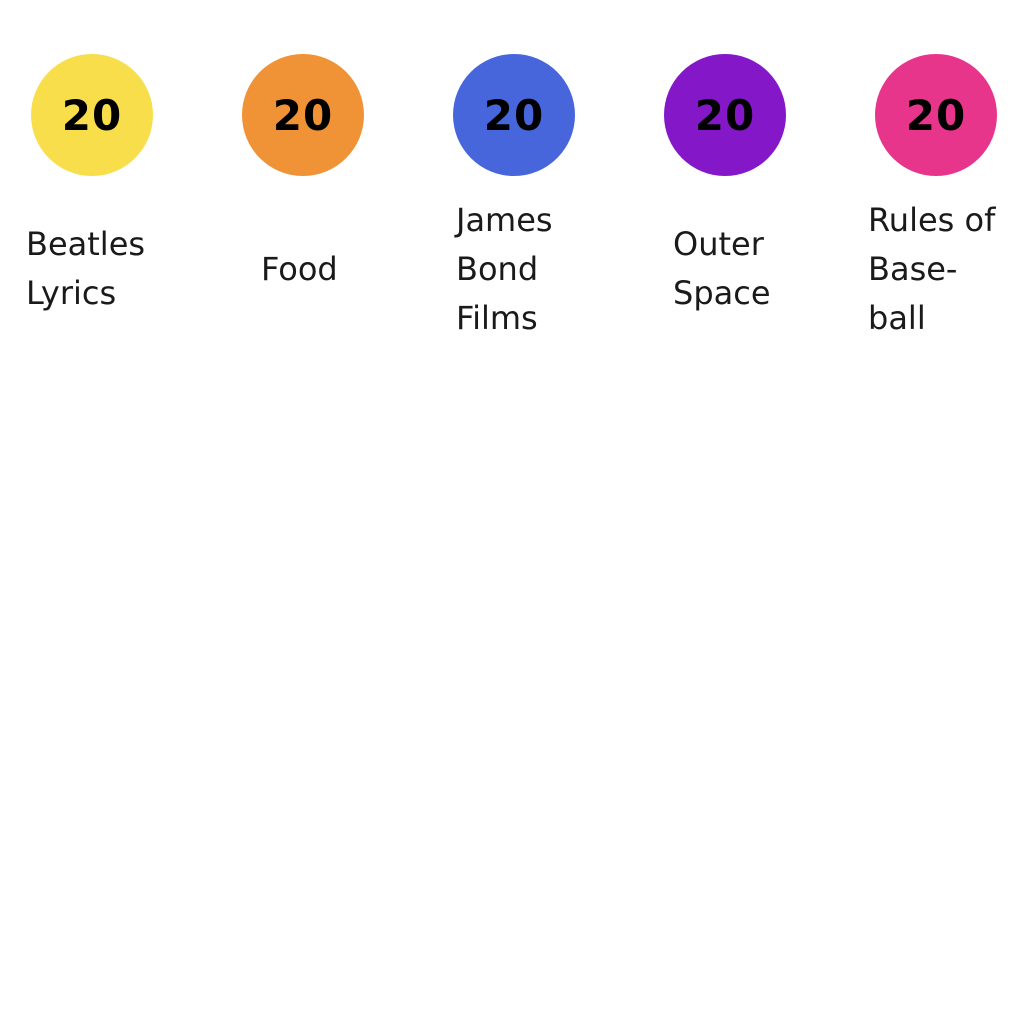 This screenshot has width=1024, height=1024. I want to click on category-label-box: Rules of Base- ball, so click(935, 269).